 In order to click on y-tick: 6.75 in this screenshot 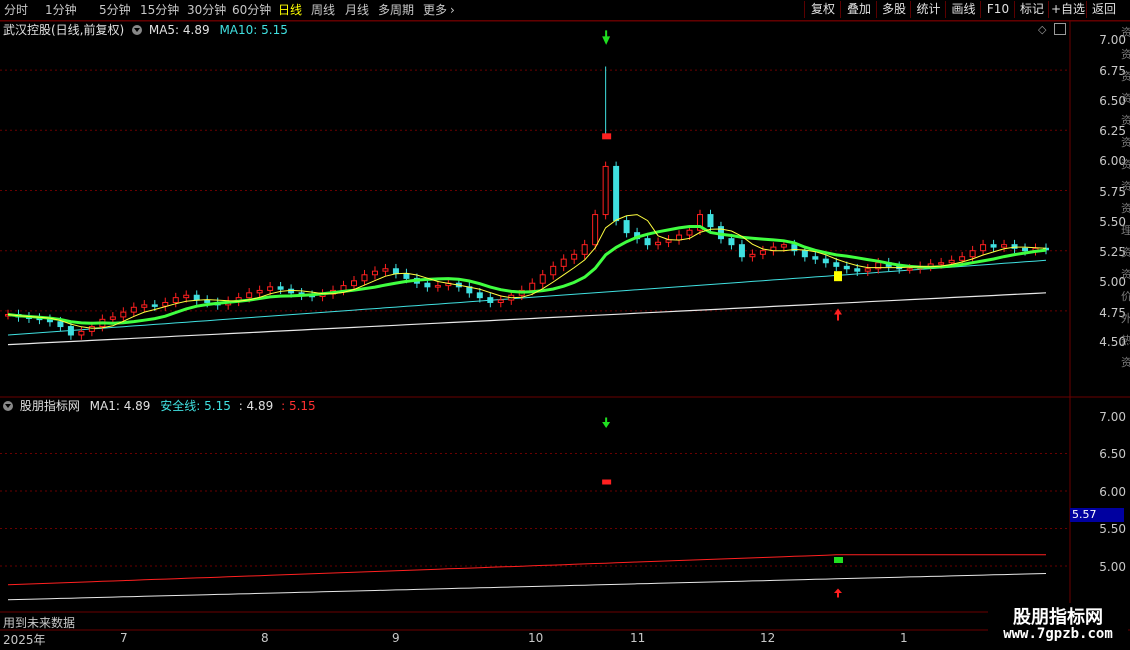, I will do `click(1112, 71)`.